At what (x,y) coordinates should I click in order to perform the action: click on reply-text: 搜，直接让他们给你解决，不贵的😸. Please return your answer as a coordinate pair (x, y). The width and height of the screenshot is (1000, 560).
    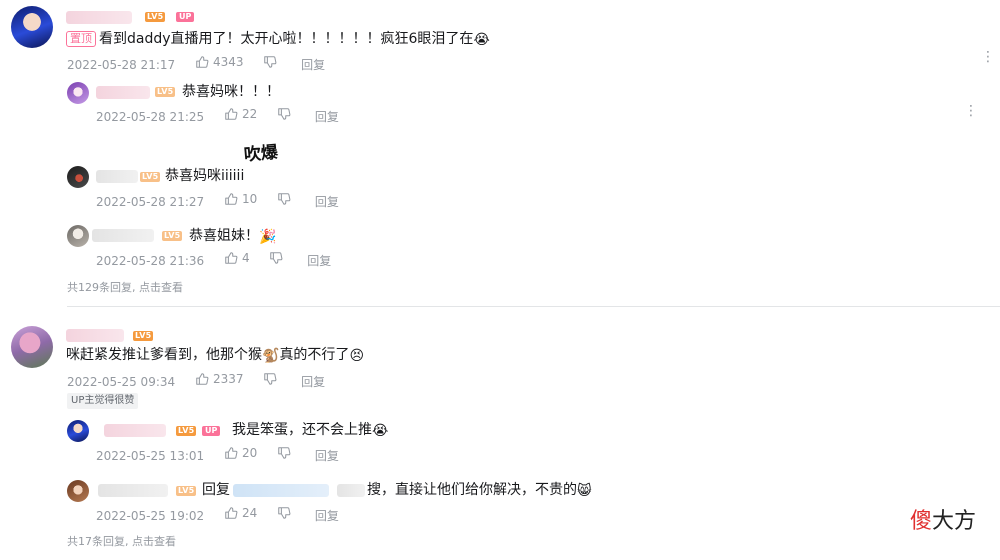
    Looking at the image, I should click on (479, 490).